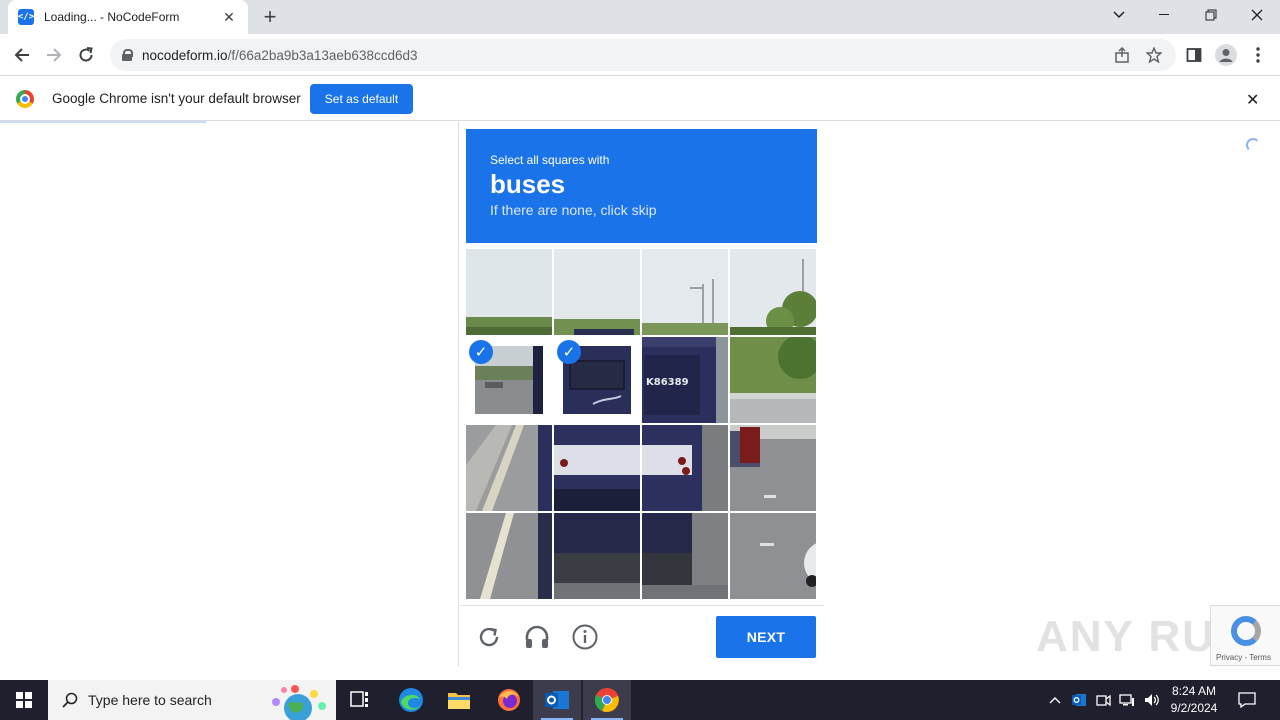 The width and height of the screenshot is (1280, 720). I want to click on chrome-logo-icon, so click(25, 99).